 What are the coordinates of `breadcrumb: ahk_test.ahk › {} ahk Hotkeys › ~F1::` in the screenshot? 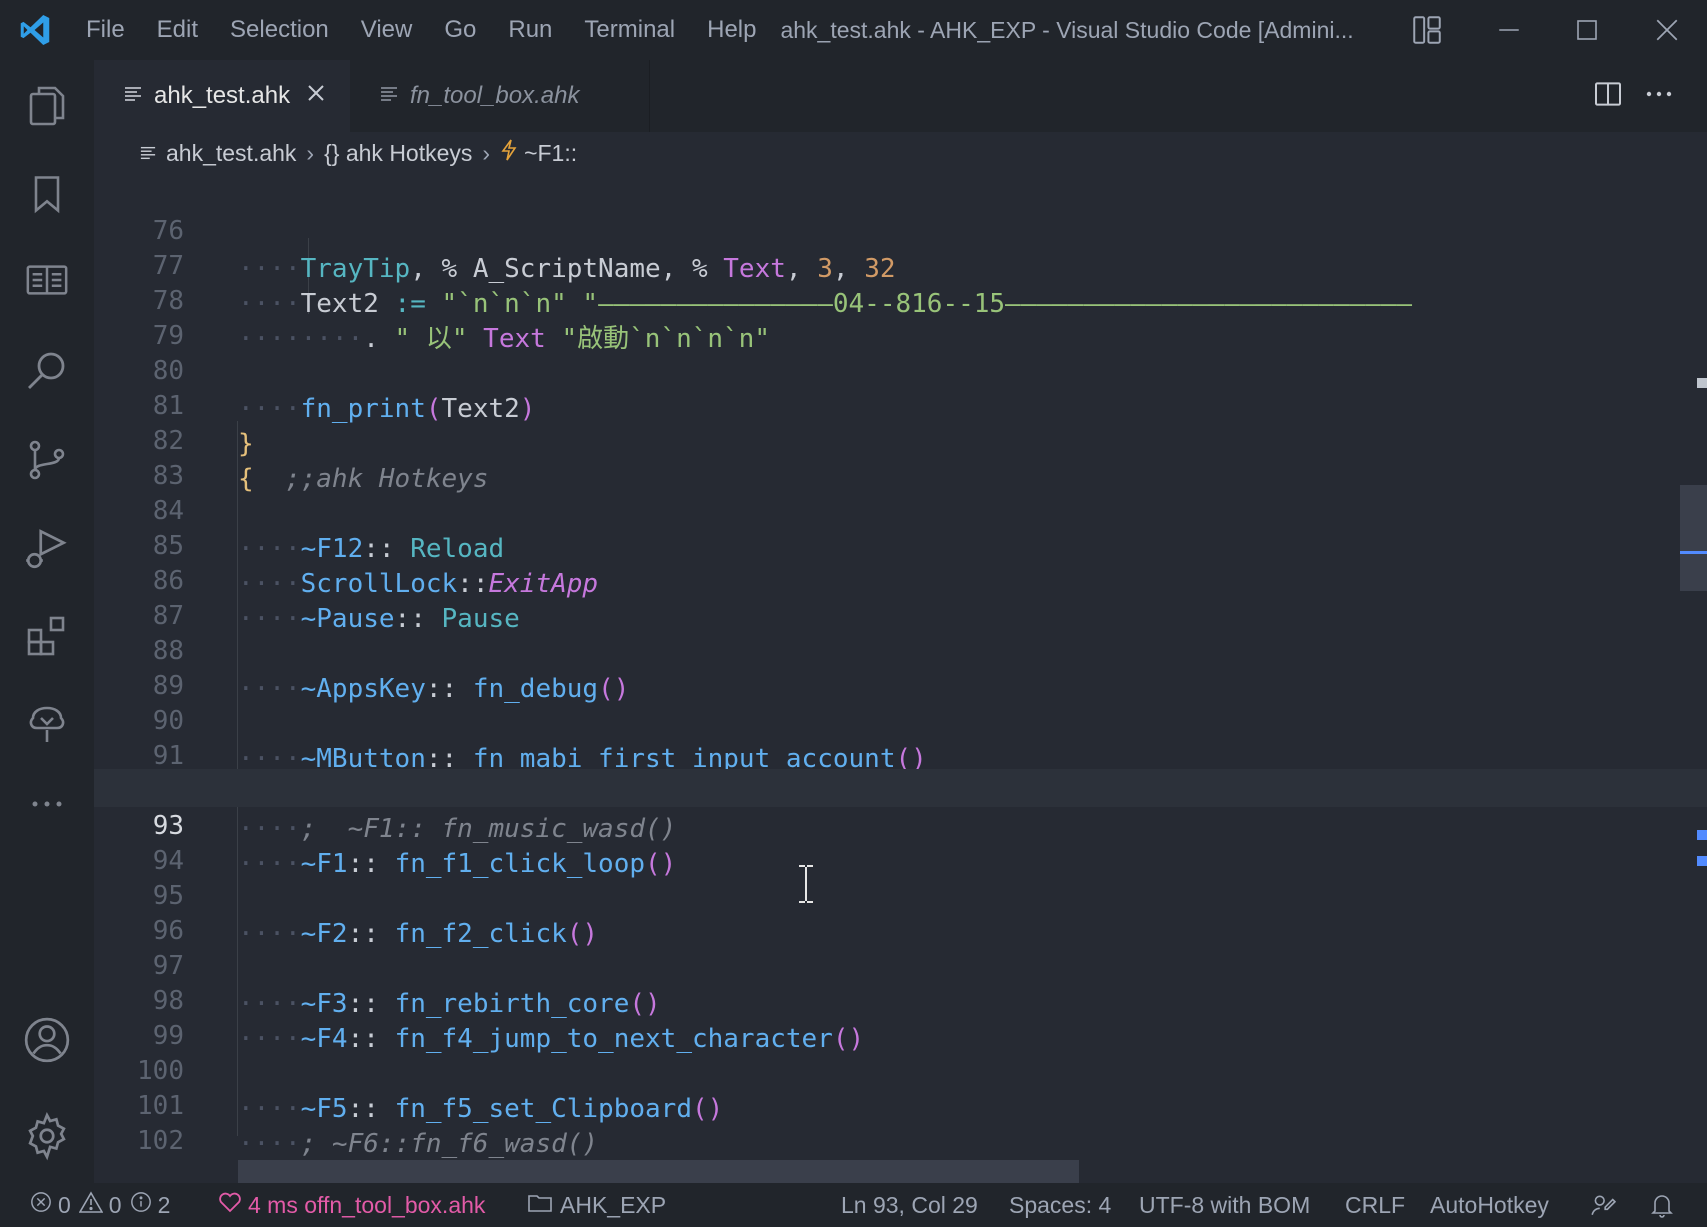 It's located at (900, 153).